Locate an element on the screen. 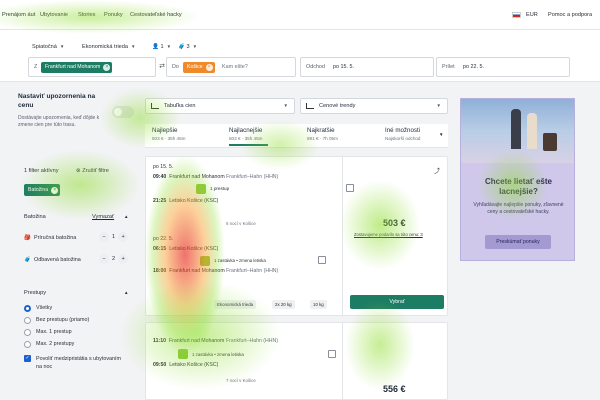 The image size is (600, 400). swap-icon: ⇄ is located at coordinates (162, 67).